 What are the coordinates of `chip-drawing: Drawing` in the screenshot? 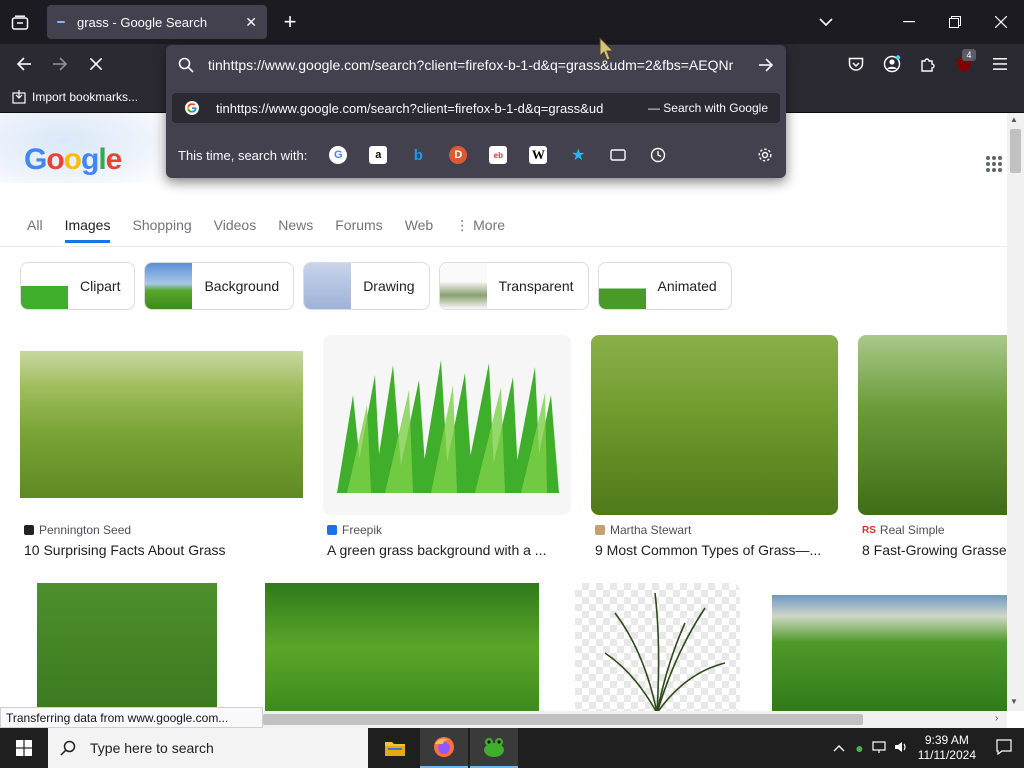 It's located at (366, 286).